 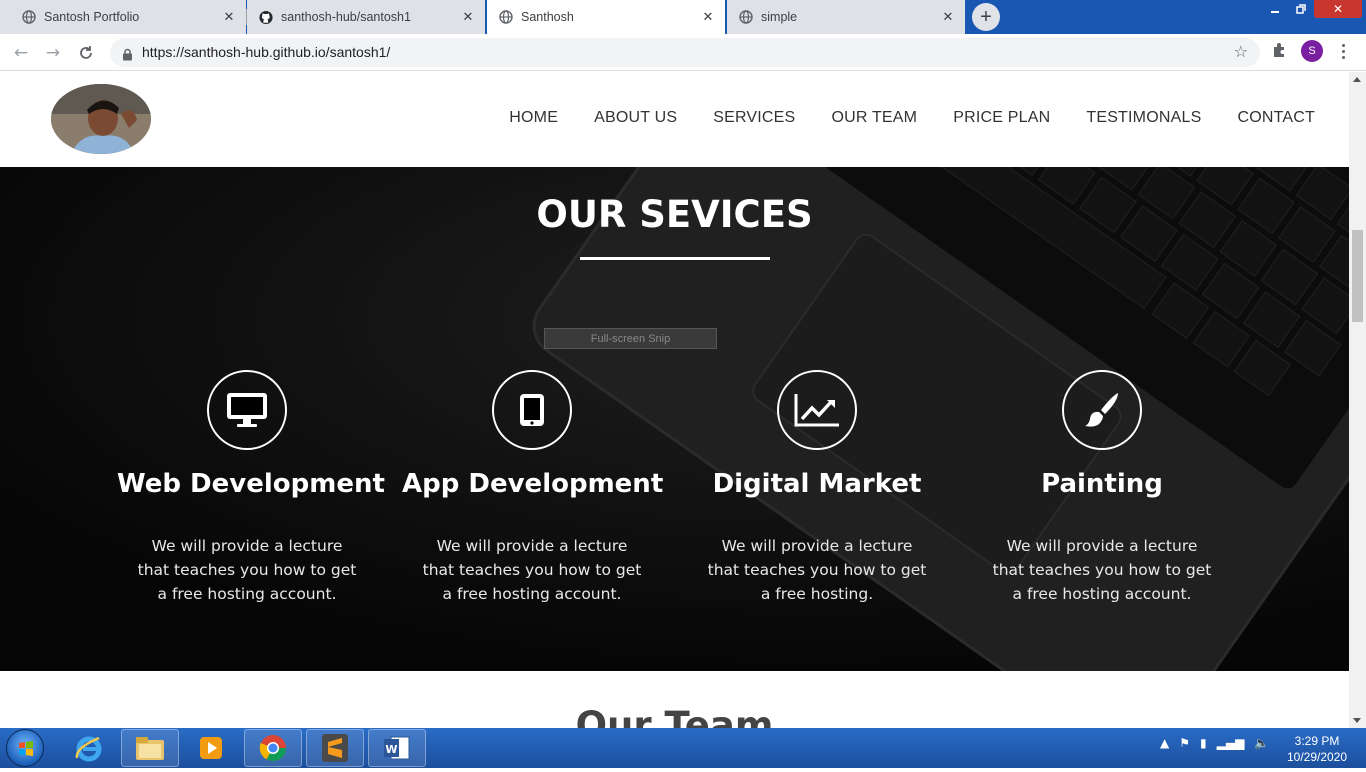 I want to click on volume-icon: 🔈, so click(x=1261, y=743).